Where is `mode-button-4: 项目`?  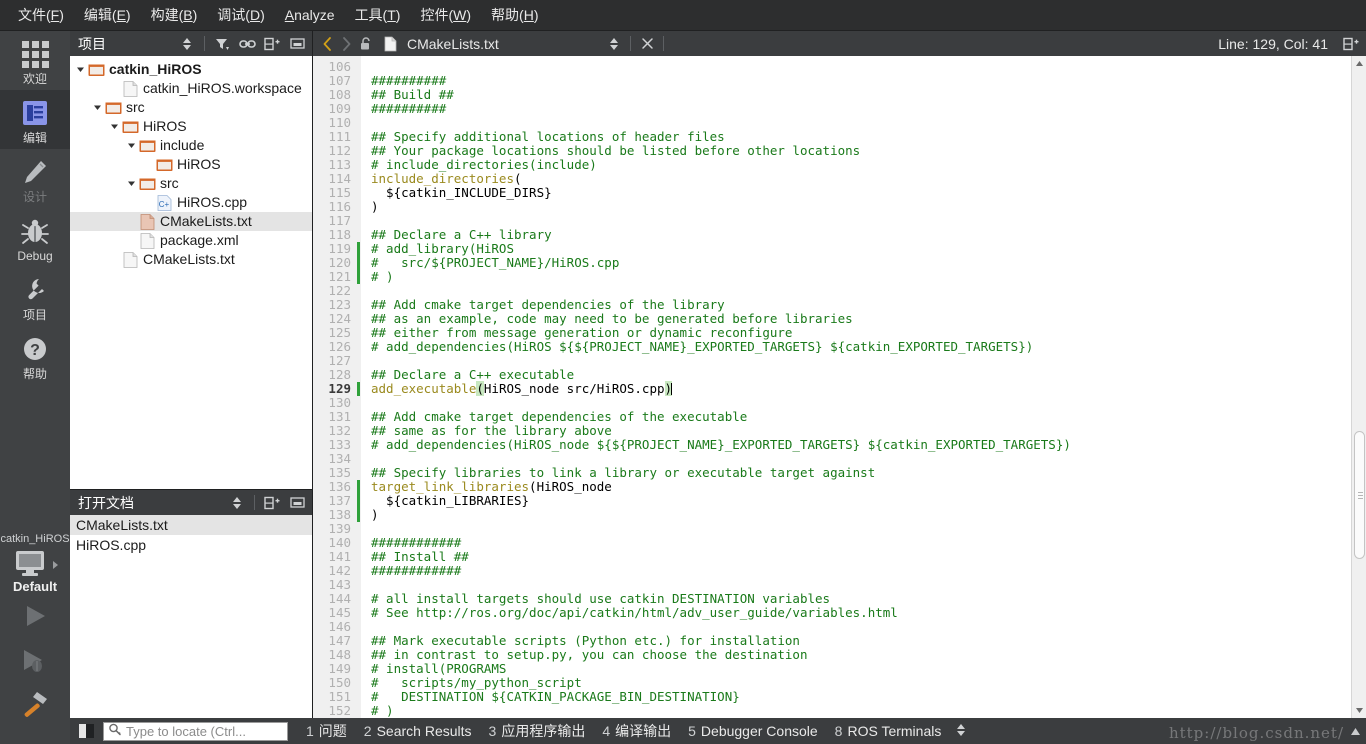 mode-button-4: 项目 is located at coordinates (35, 296).